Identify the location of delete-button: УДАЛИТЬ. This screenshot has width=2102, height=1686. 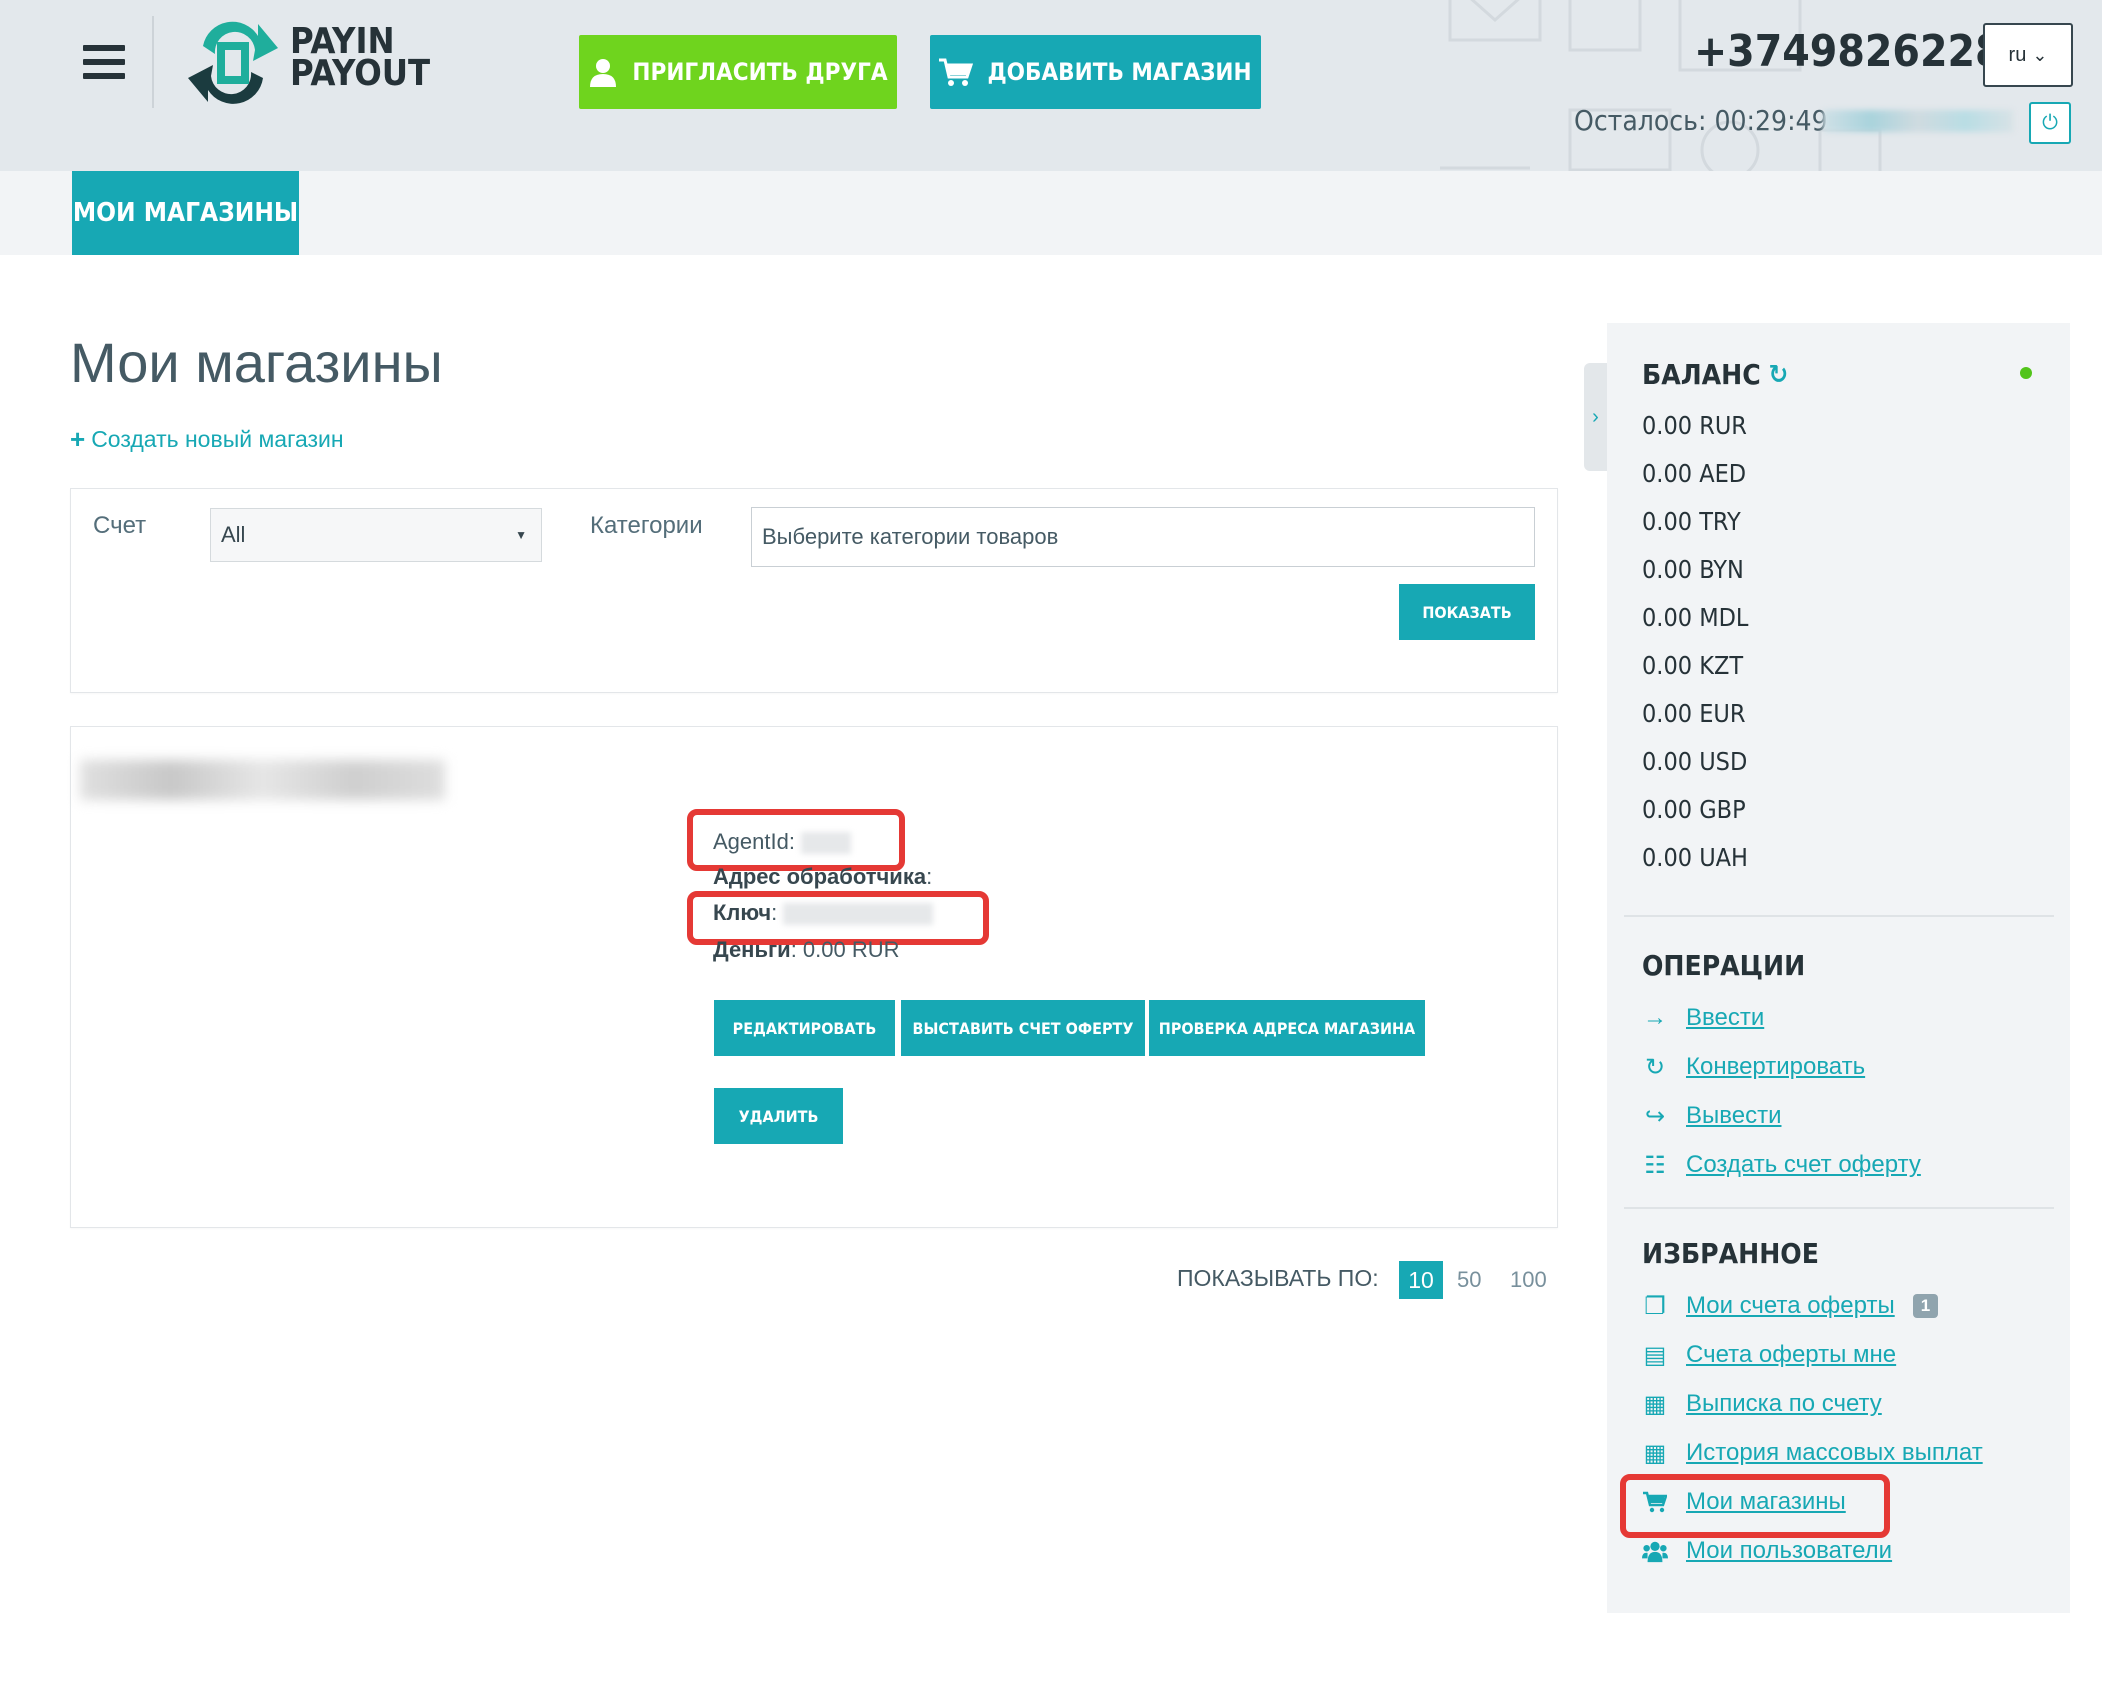
(778, 1116).